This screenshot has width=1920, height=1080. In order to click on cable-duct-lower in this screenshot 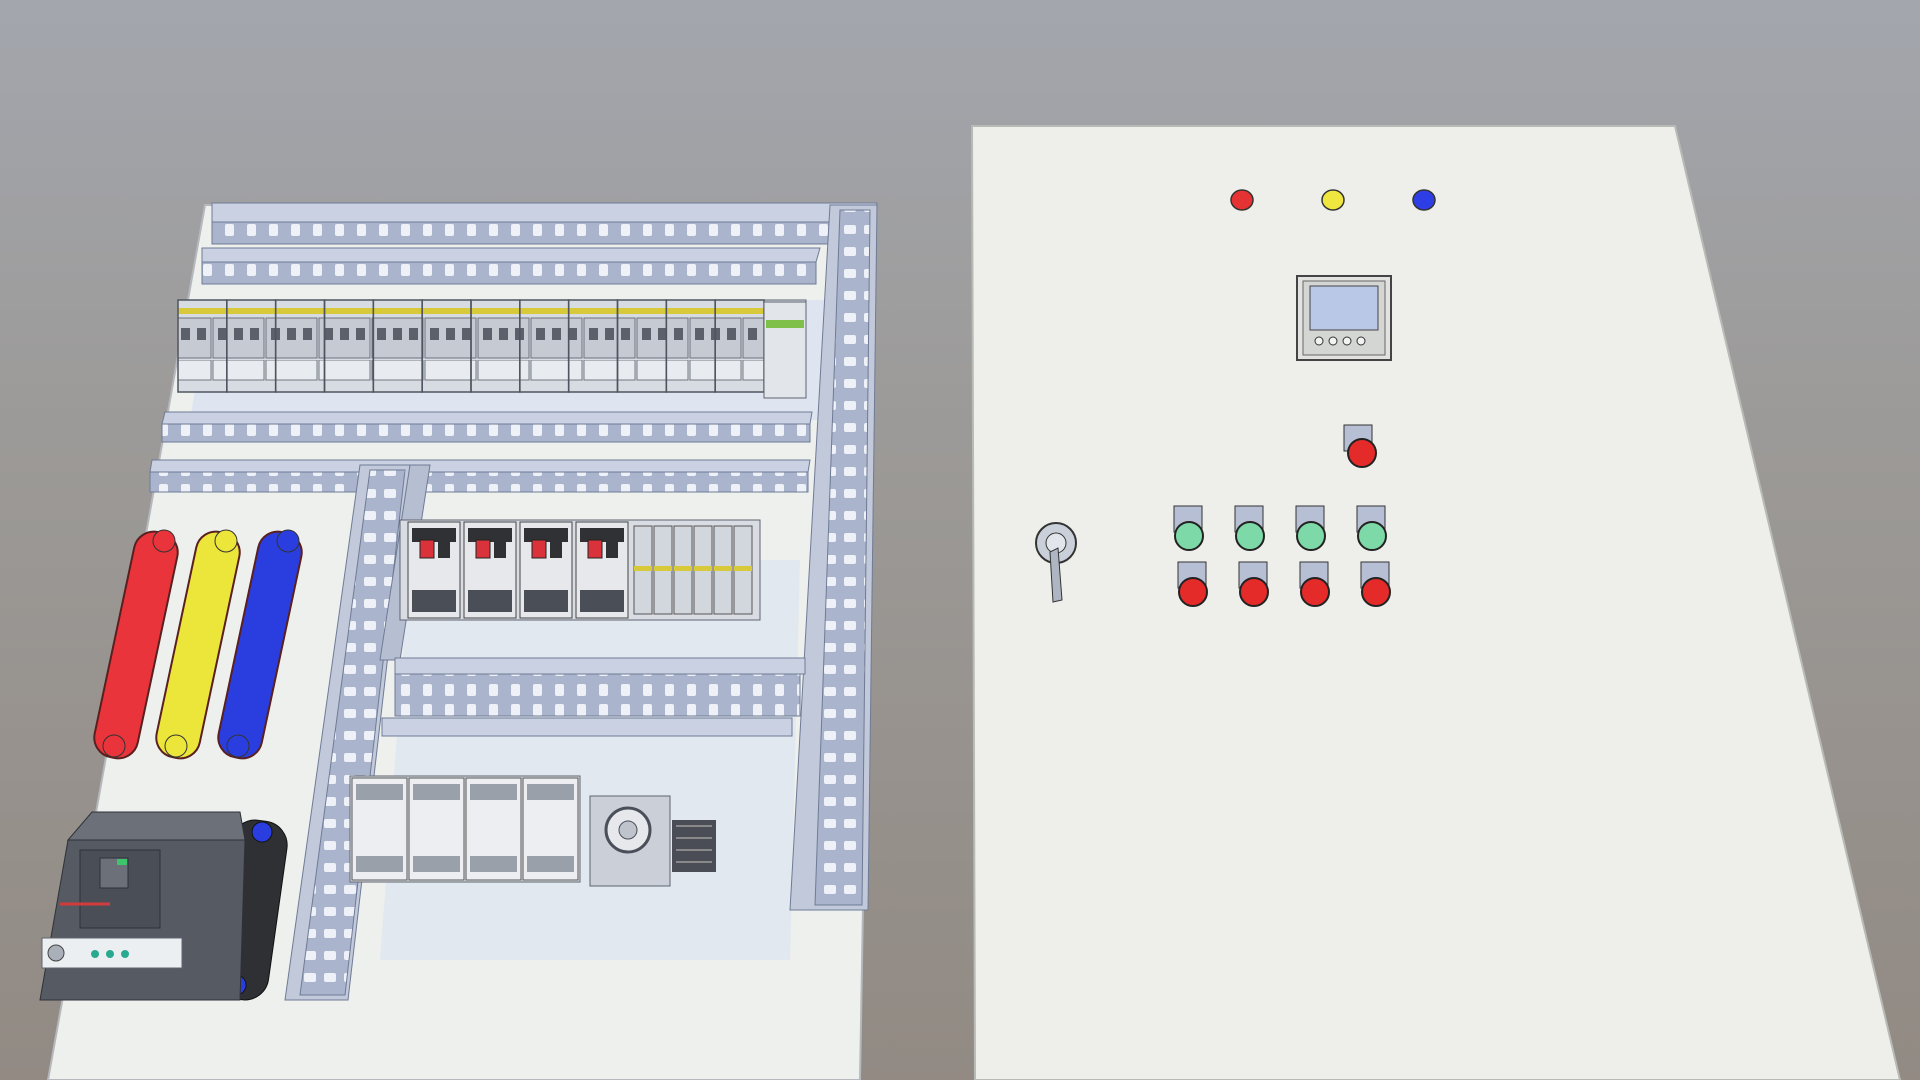, I will do `click(593, 697)`.